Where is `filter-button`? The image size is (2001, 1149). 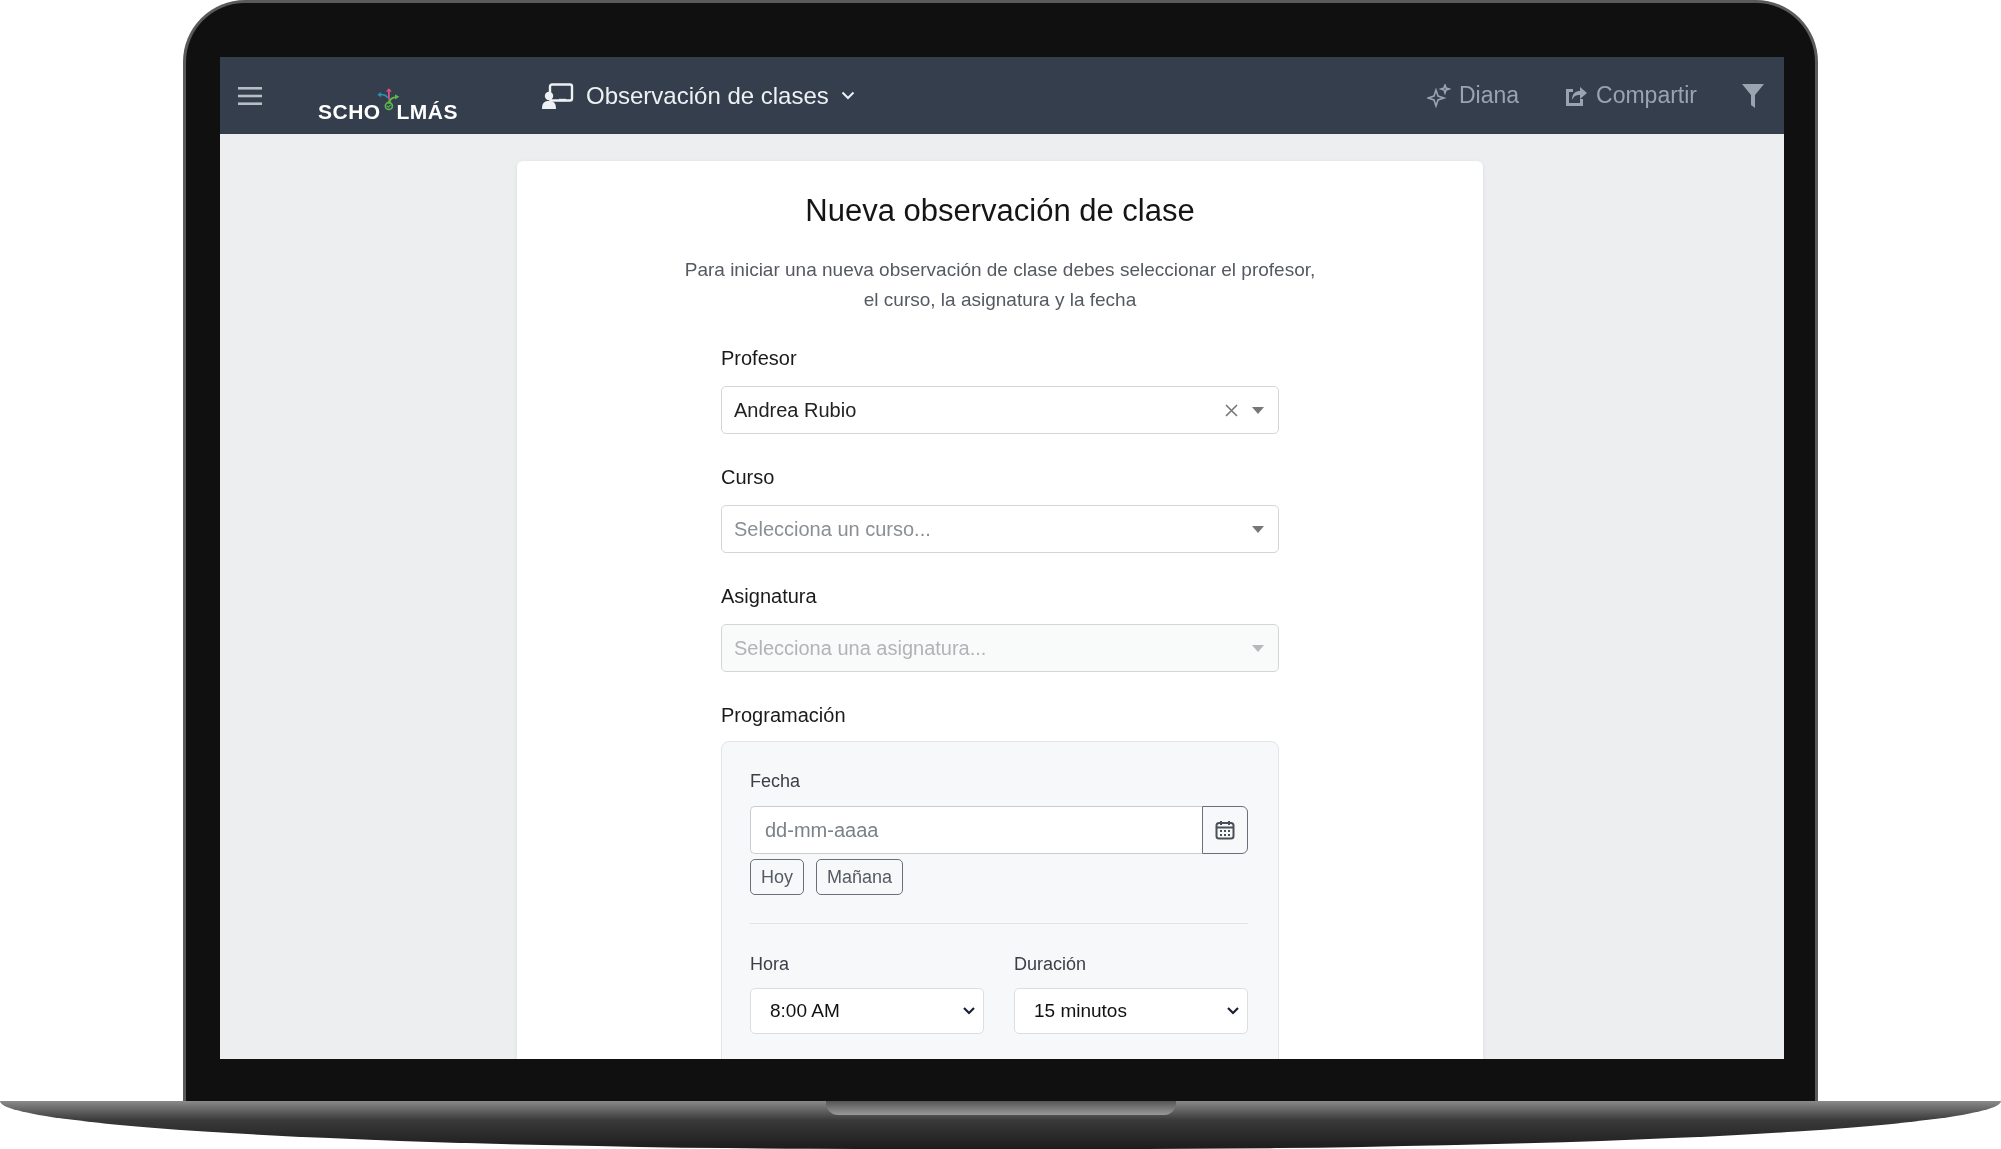
filter-button is located at coordinates (1753, 95).